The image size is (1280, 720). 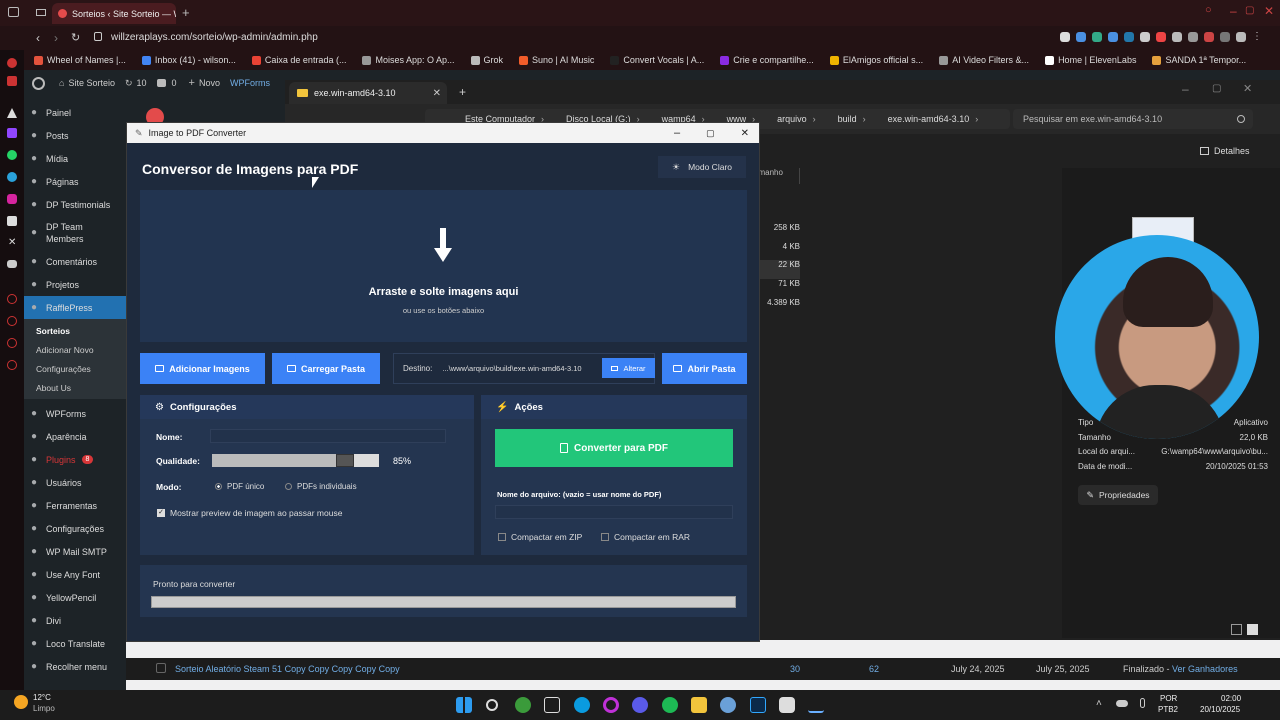 What do you see at coordinates (1216, 88) in the screenshot?
I see `explorer-maximize-icon: ▢` at bounding box center [1216, 88].